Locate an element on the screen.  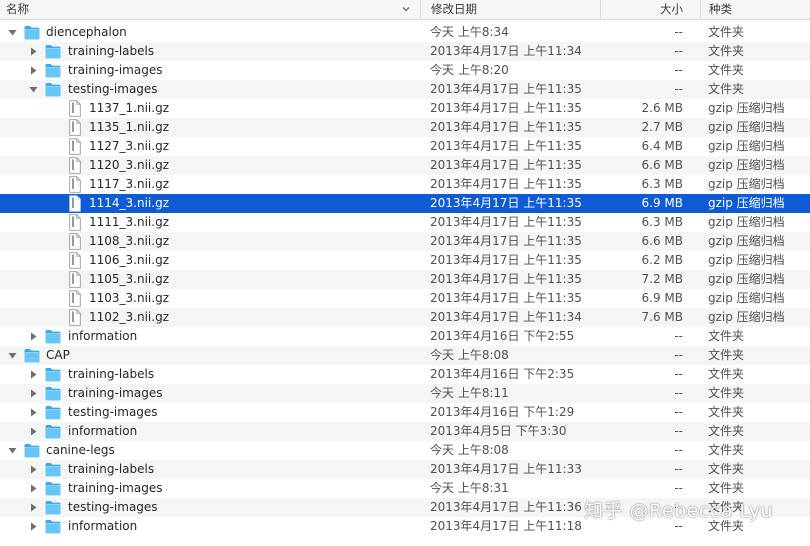
name-column-header: 名称 is located at coordinates (210, 9).